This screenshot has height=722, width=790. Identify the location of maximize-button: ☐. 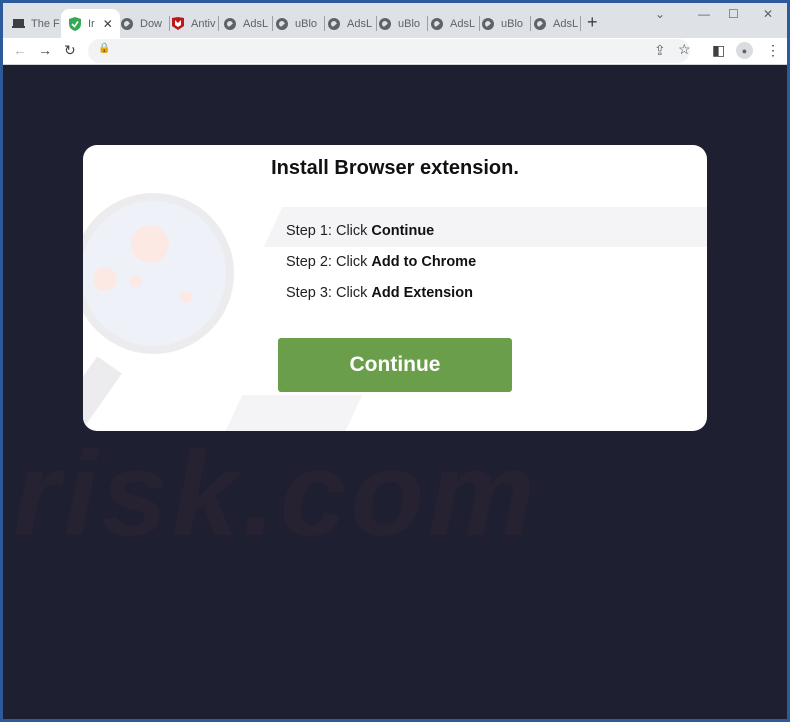
(733, 14).